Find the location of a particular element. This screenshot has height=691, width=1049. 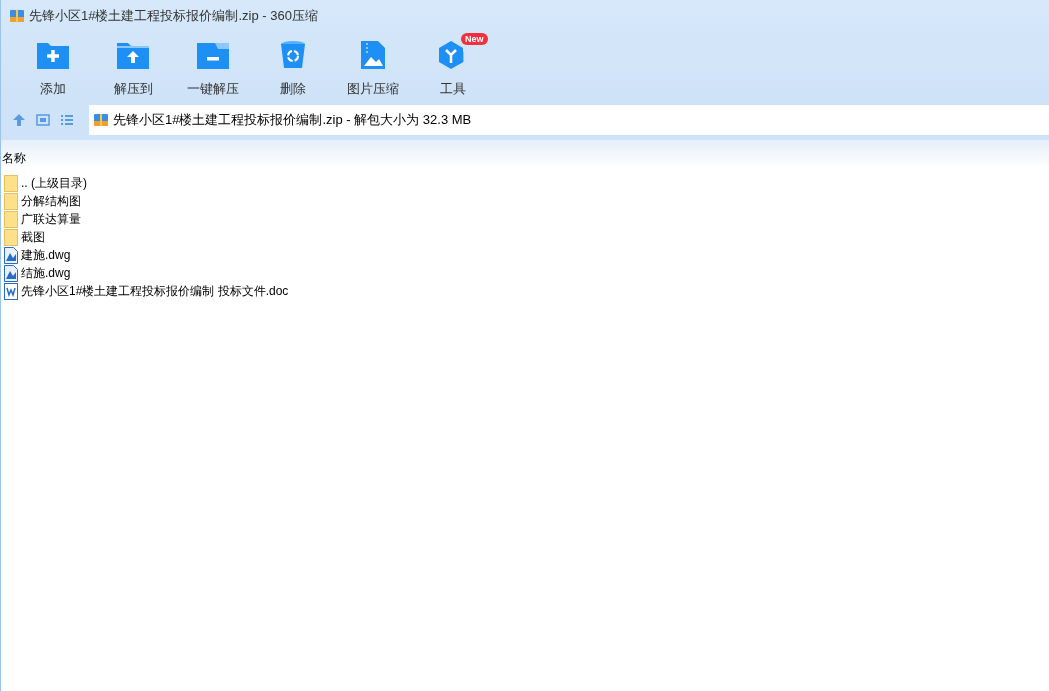

file-name: 结施.dwg is located at coordinates (46, 273).